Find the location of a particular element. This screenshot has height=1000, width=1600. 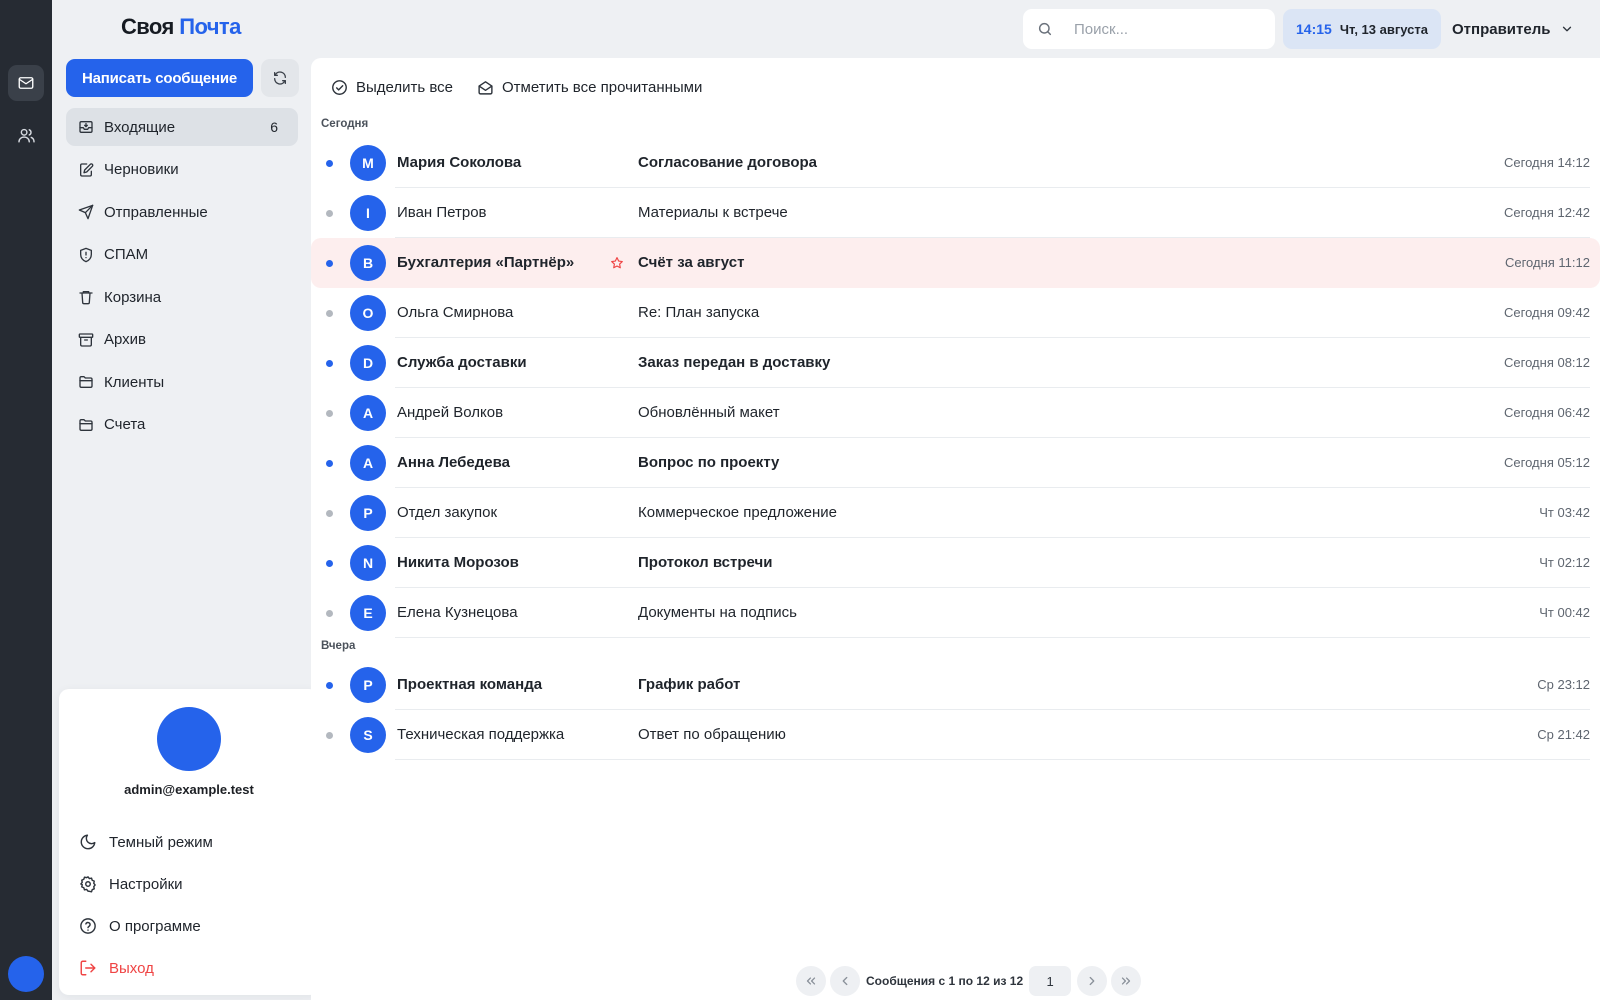

sender-dropdown-label: Отправитель is located at coordinates (1501, 29).